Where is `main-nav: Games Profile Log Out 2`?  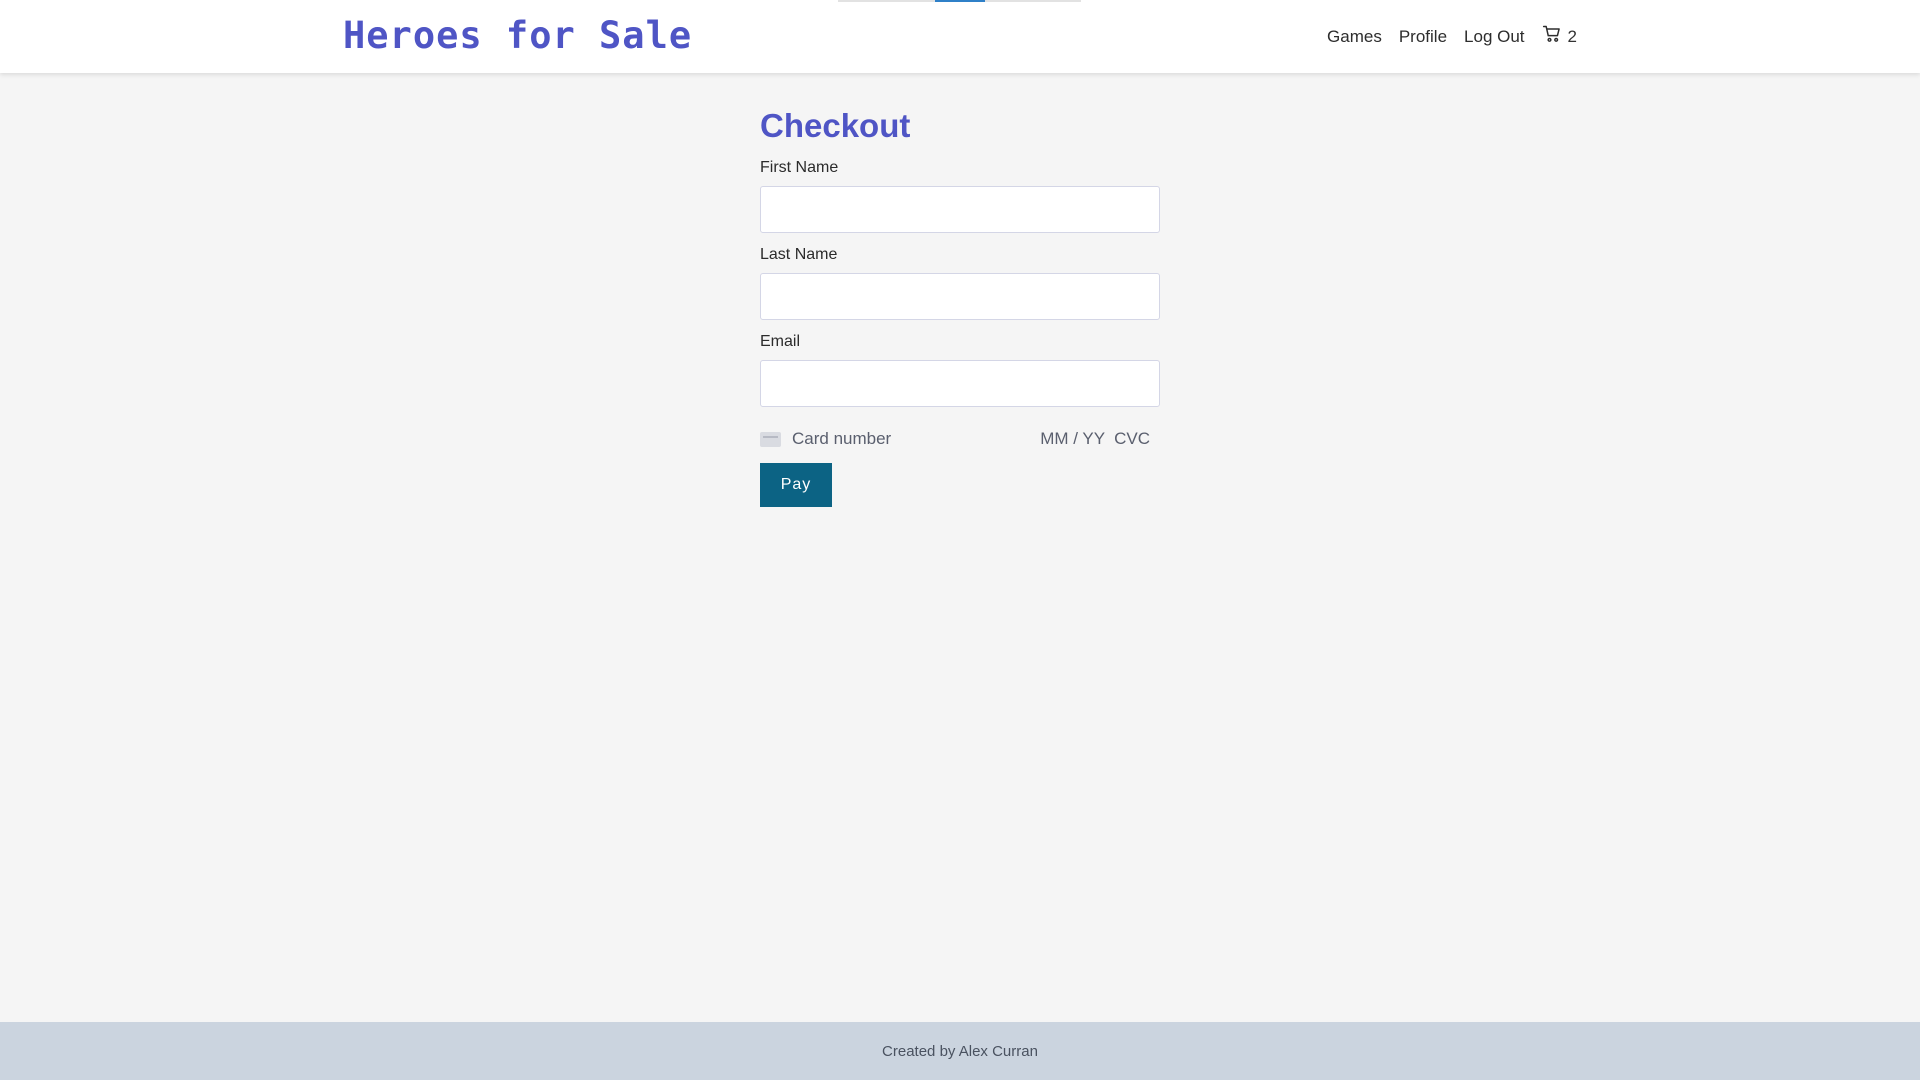
main-nav: Games Profile Log Out 2 is located at coordinates (1452, 36).